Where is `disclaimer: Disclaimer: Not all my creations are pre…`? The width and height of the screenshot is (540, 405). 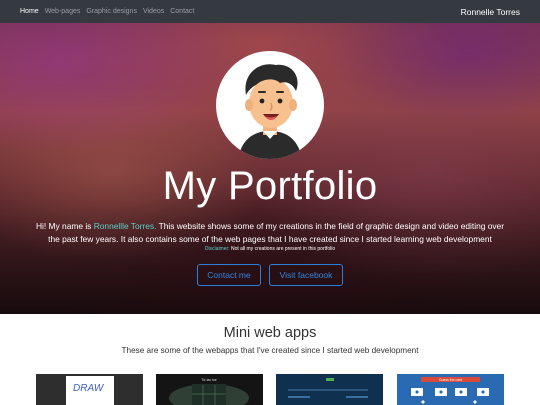 disclaimer: Disclaimer: Not all my creations are pre… is located at coordinates (270, 249).